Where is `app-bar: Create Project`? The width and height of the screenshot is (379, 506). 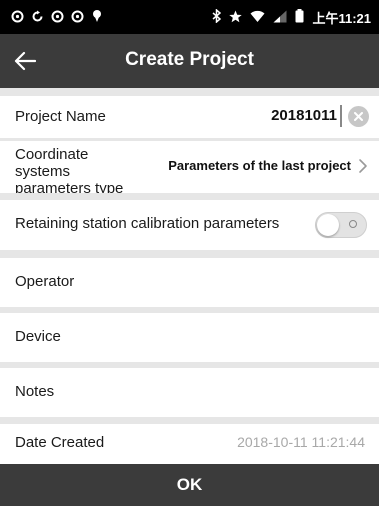
app-bar: Create Project is located at coordinates (189, 61).